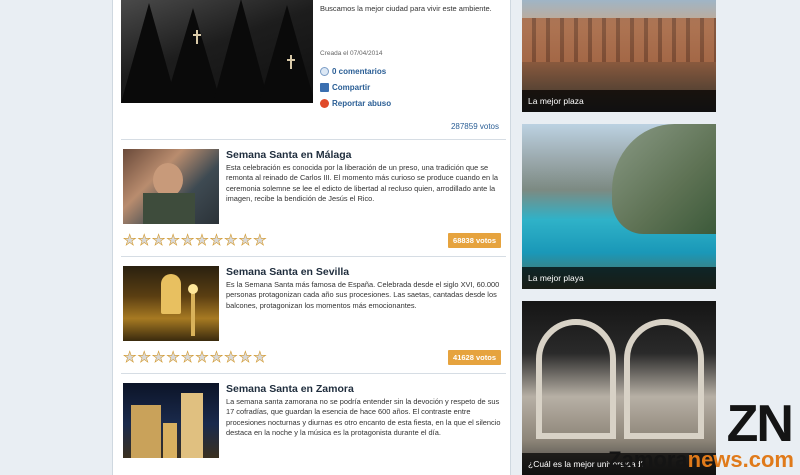  Describe the element at coordinates (288, 155) in the screenshot. I see `entry-title: Semana Santa en Málaga` at that location.